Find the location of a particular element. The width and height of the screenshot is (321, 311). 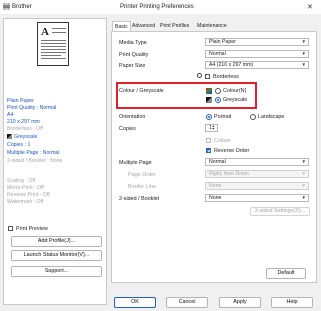

title-bar: Brother Printer Printing Preferences ✕ is located at coordinates (160, 7).